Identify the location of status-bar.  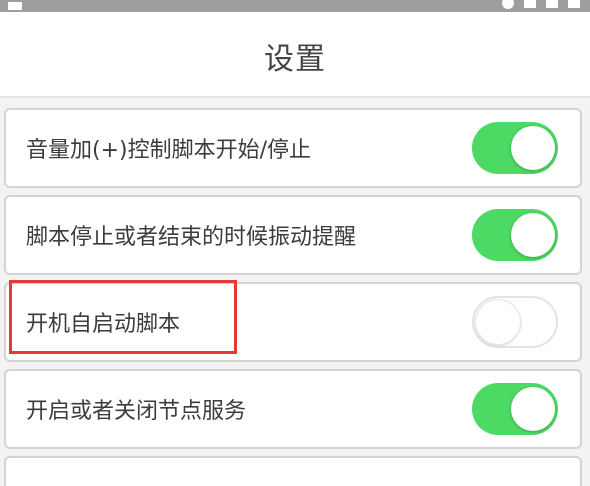
(295, 6).